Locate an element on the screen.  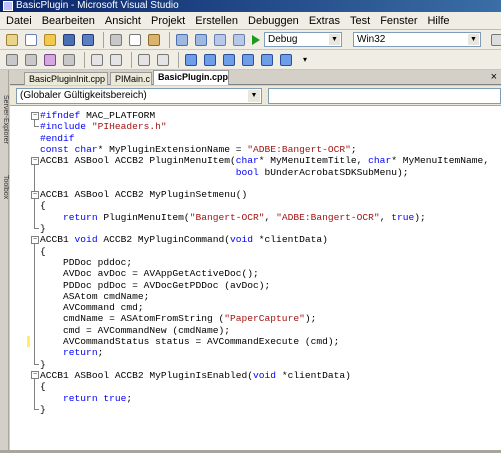
menu-ansicht: Ansicht is located at coordinates (124, 21).